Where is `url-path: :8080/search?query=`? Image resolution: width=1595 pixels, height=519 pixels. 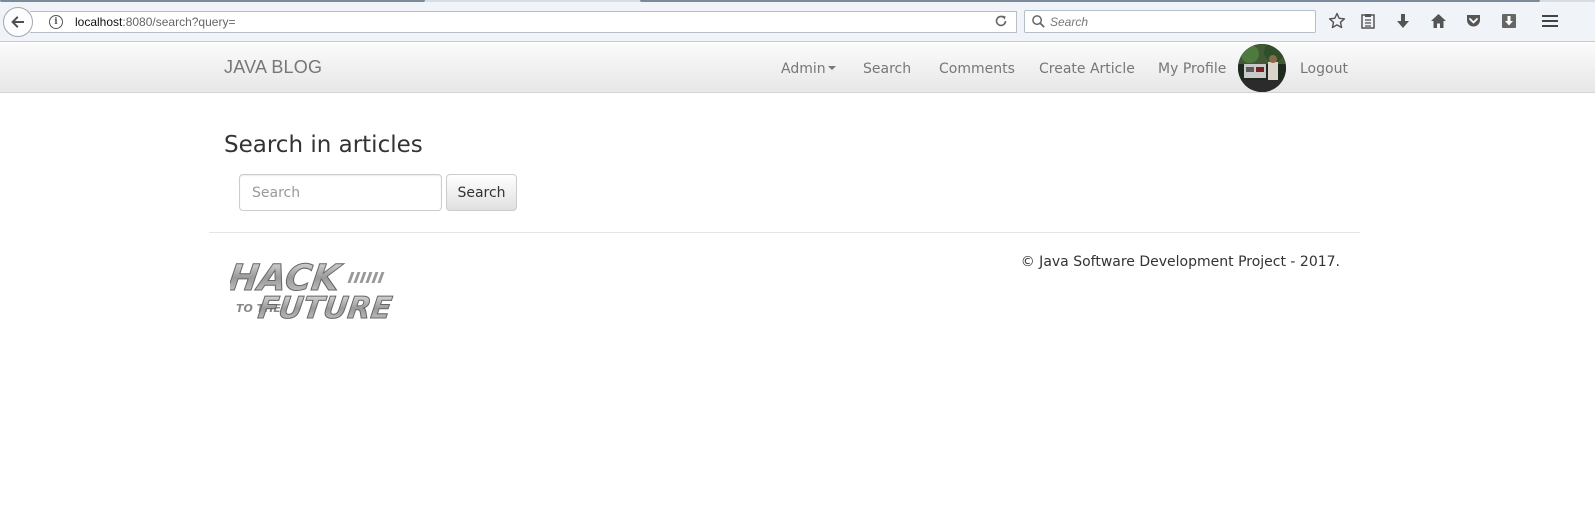
url-path: :8080/search?query= is located at coordinates (179, 22).